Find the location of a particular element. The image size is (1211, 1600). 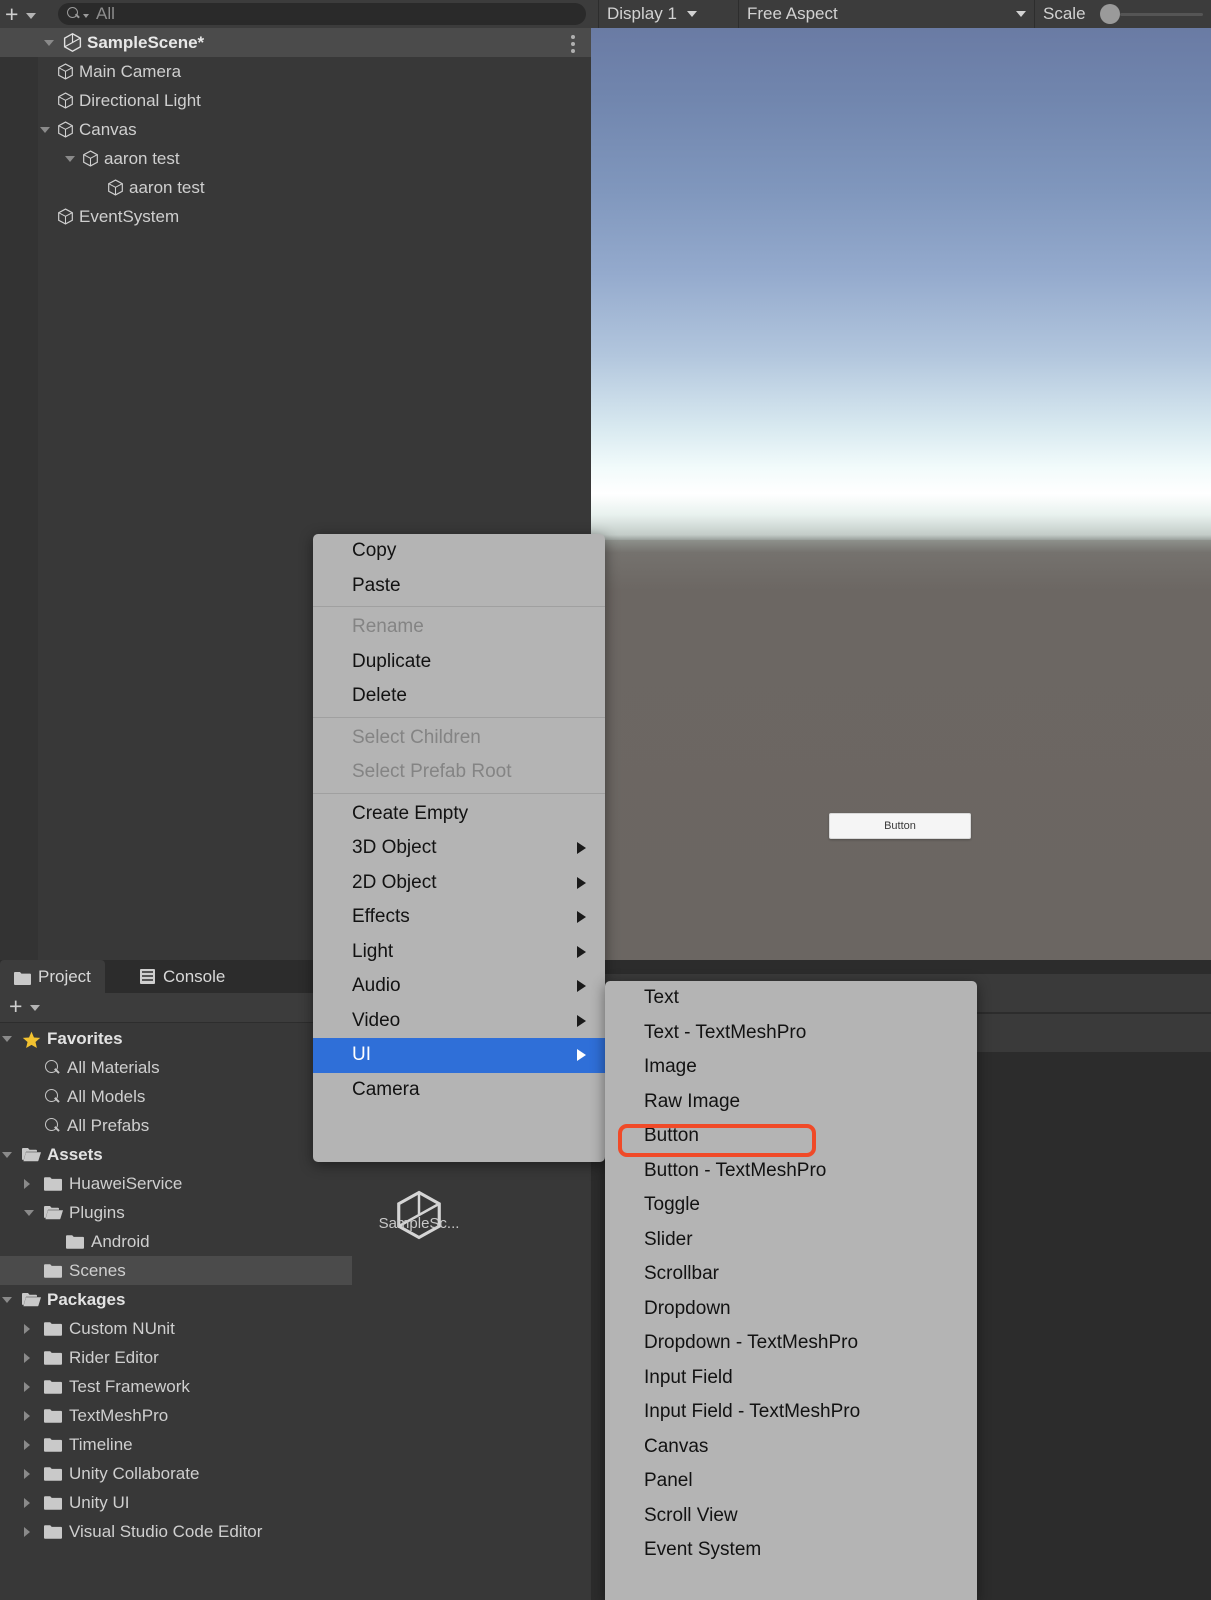

hierarchy-item-directional-light: Directional Light is located at coordinates (295, 100).